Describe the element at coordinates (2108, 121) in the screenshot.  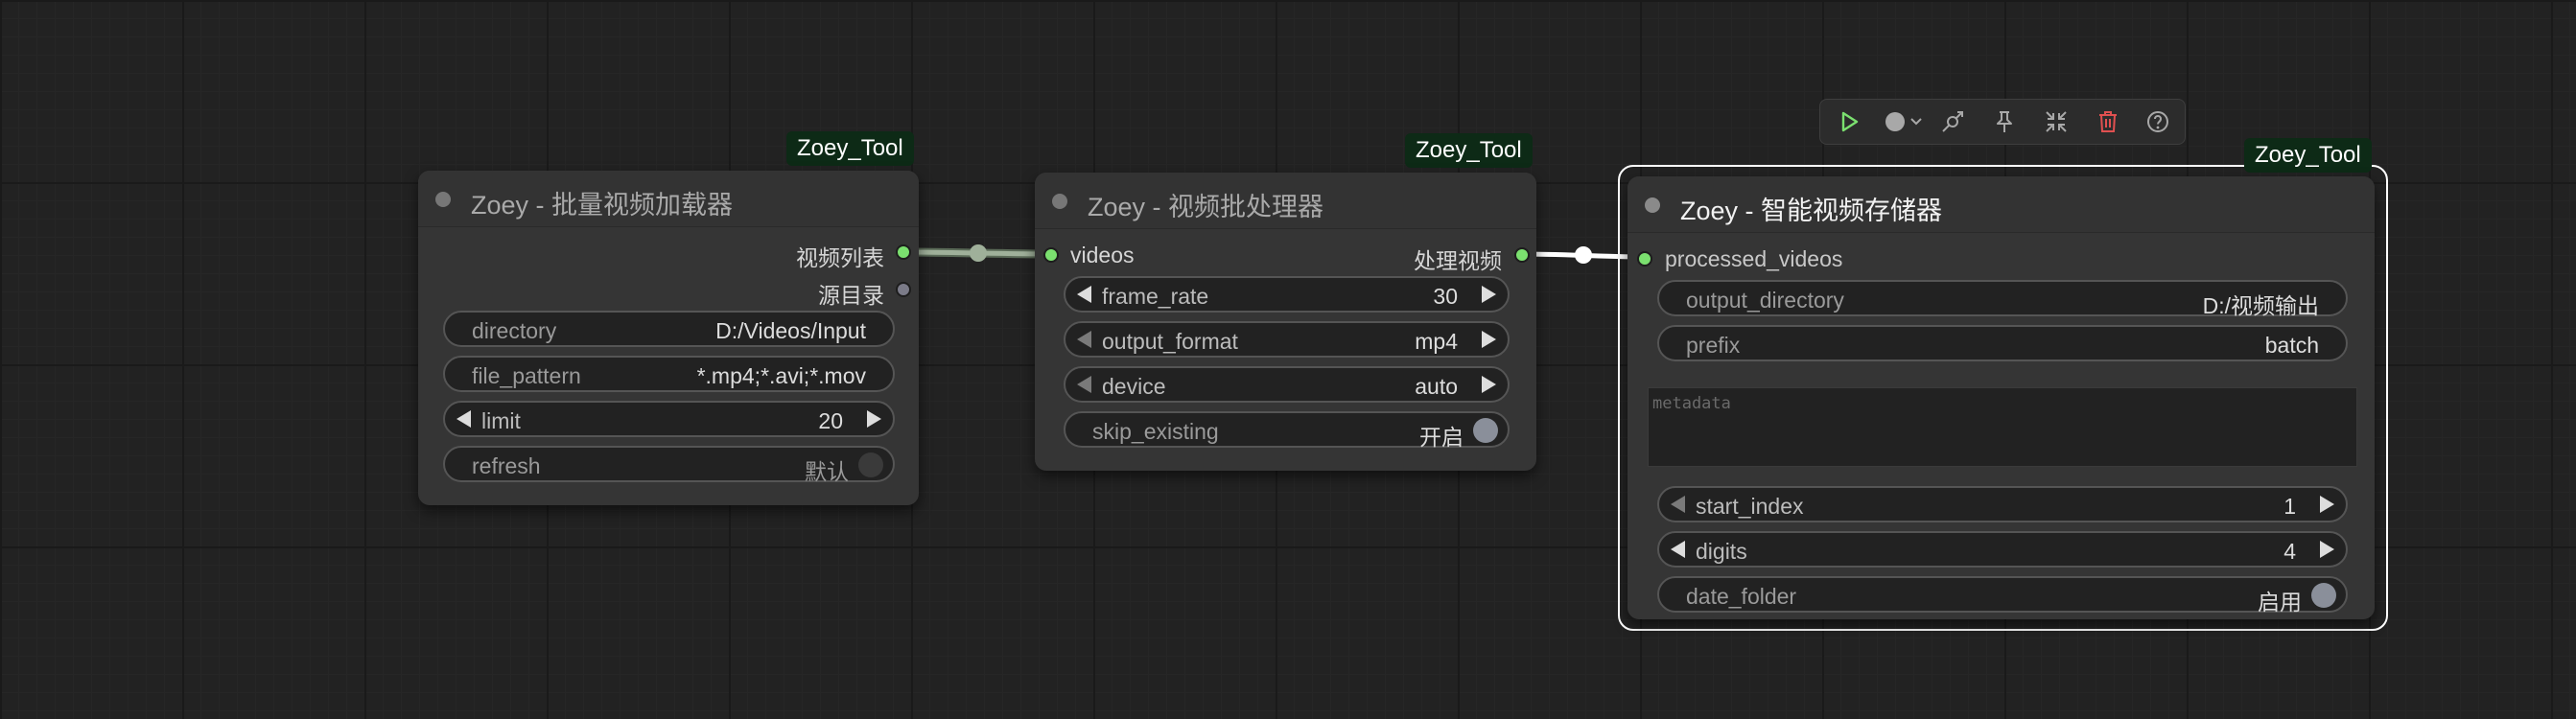
I see `delete-icon` at that location.